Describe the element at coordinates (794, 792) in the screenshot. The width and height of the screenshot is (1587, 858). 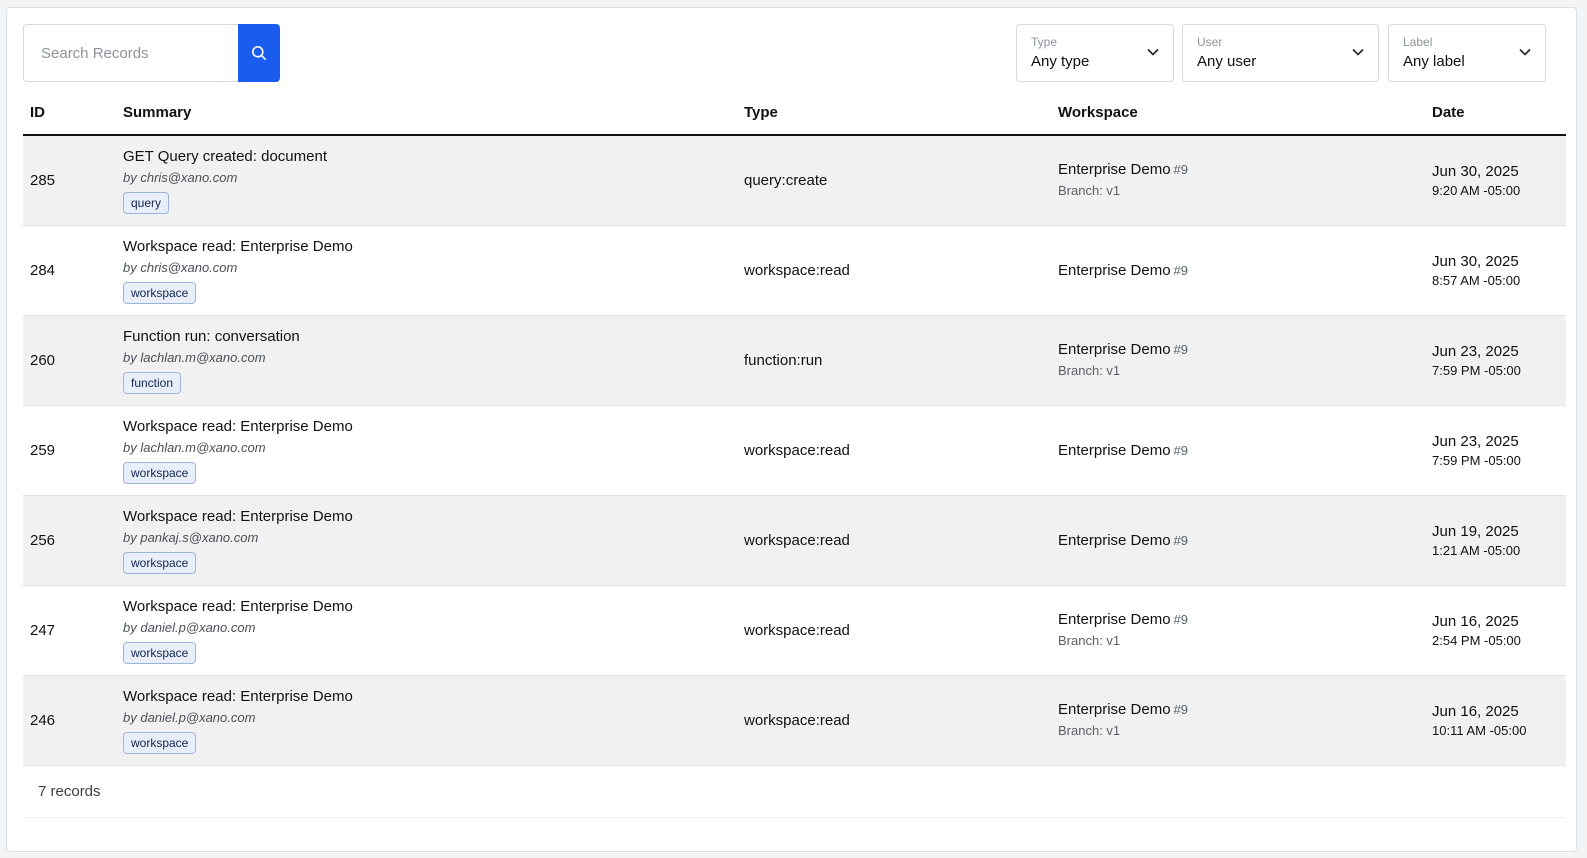
I see `table-footer: 7 records` at that location.